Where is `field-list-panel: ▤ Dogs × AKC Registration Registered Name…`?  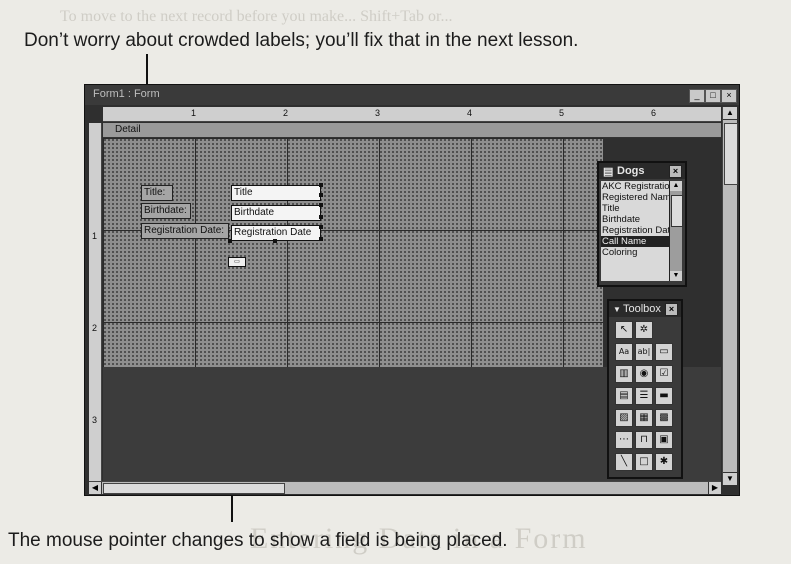
field-list-panel: ▤ Dogs × AKC Registration Registered Name… is located at coordinates (642, 224).